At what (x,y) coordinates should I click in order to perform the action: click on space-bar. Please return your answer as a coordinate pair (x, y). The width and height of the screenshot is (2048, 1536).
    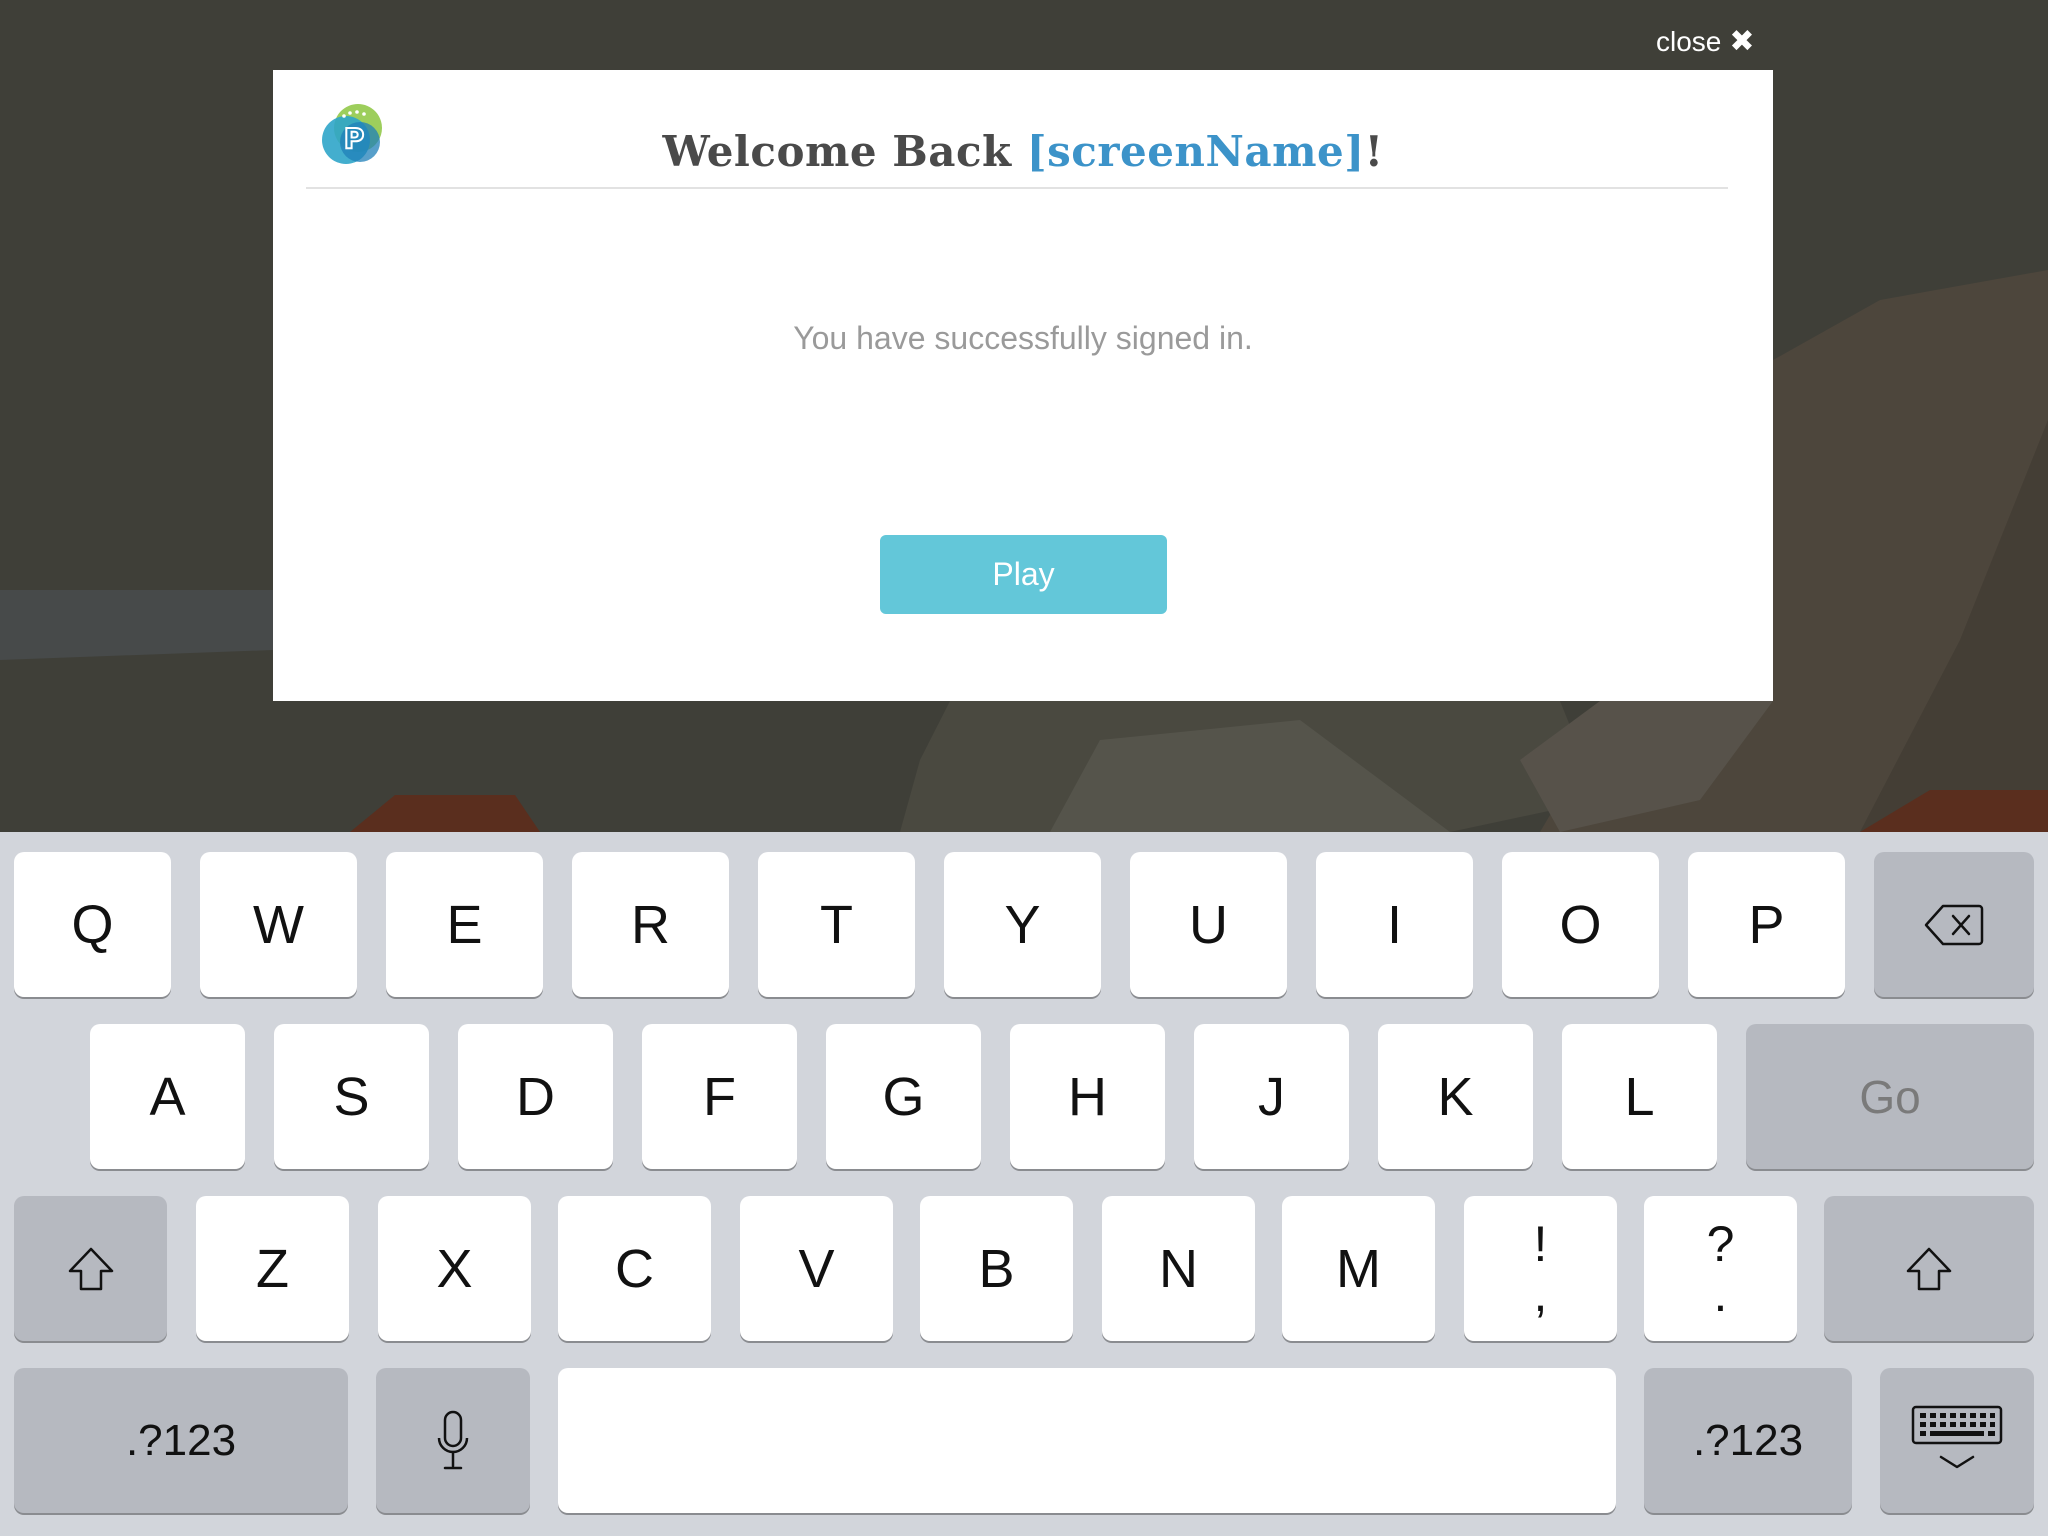
    Looking at the image, I should click on (1087, 1440).